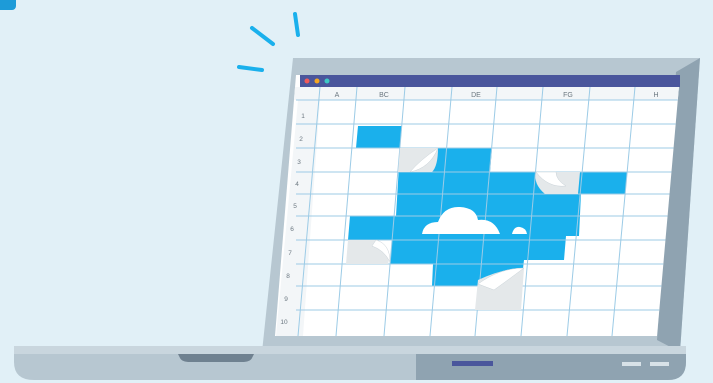 This screenshot has height=383, width=713. Describe the element at coordinates (337, 95) in the screenshot. I see `col-header: A` at that location.